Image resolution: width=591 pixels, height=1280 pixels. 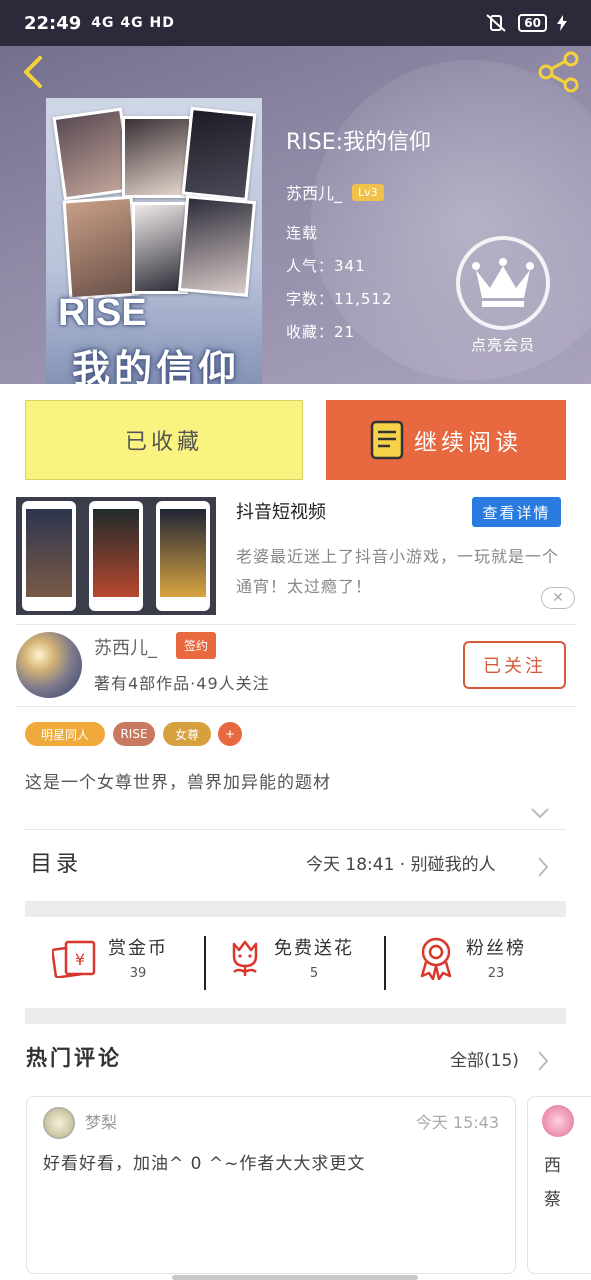 What do you see at coordinates (559, 72) in the screenshot?
I see `share-icon` at bounding box center [559, 72].